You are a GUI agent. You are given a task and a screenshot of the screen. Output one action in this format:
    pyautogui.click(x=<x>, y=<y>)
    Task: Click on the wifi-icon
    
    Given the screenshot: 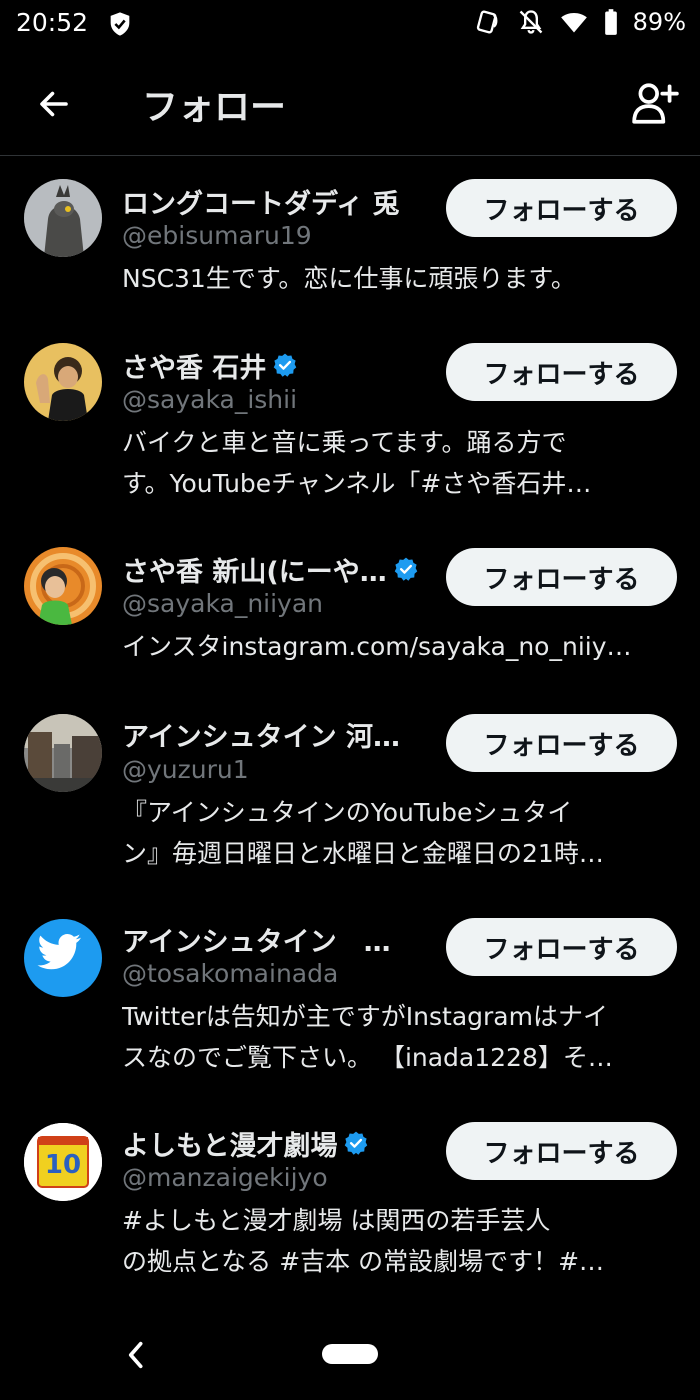 What is the action you would take?
    pyautogui.click(x=573, y=22)
    